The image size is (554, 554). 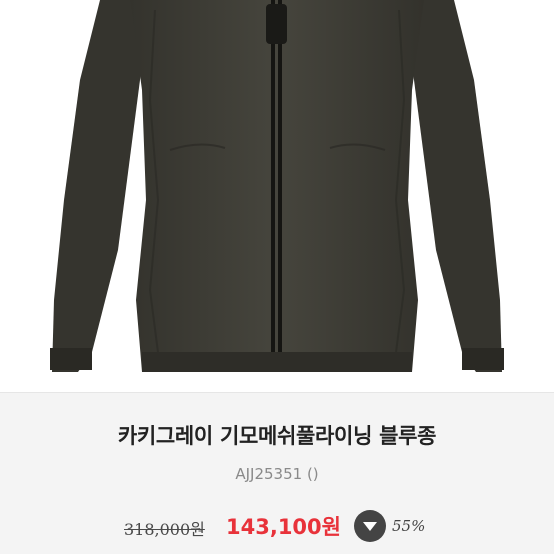 I want to click on sale-price: 143,100원, so click(x=283, y=527).